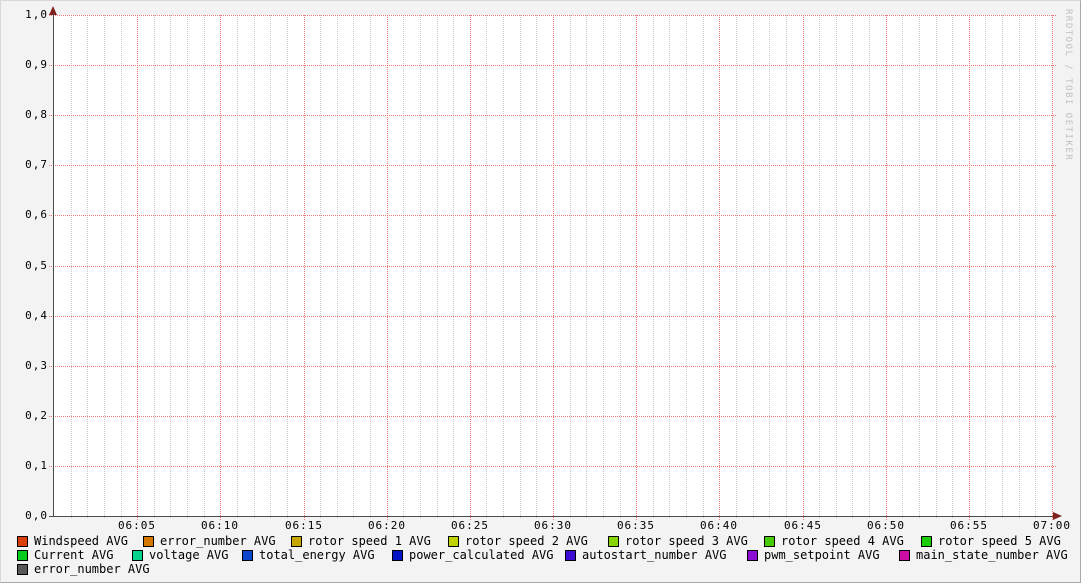 Image resolution: width=1081 pixels, height=583 pixels. What do you see at coordinates (137, 525) in the screenshot?
I see `x-tick-label: 06:05` at bounding box center [137, 525].